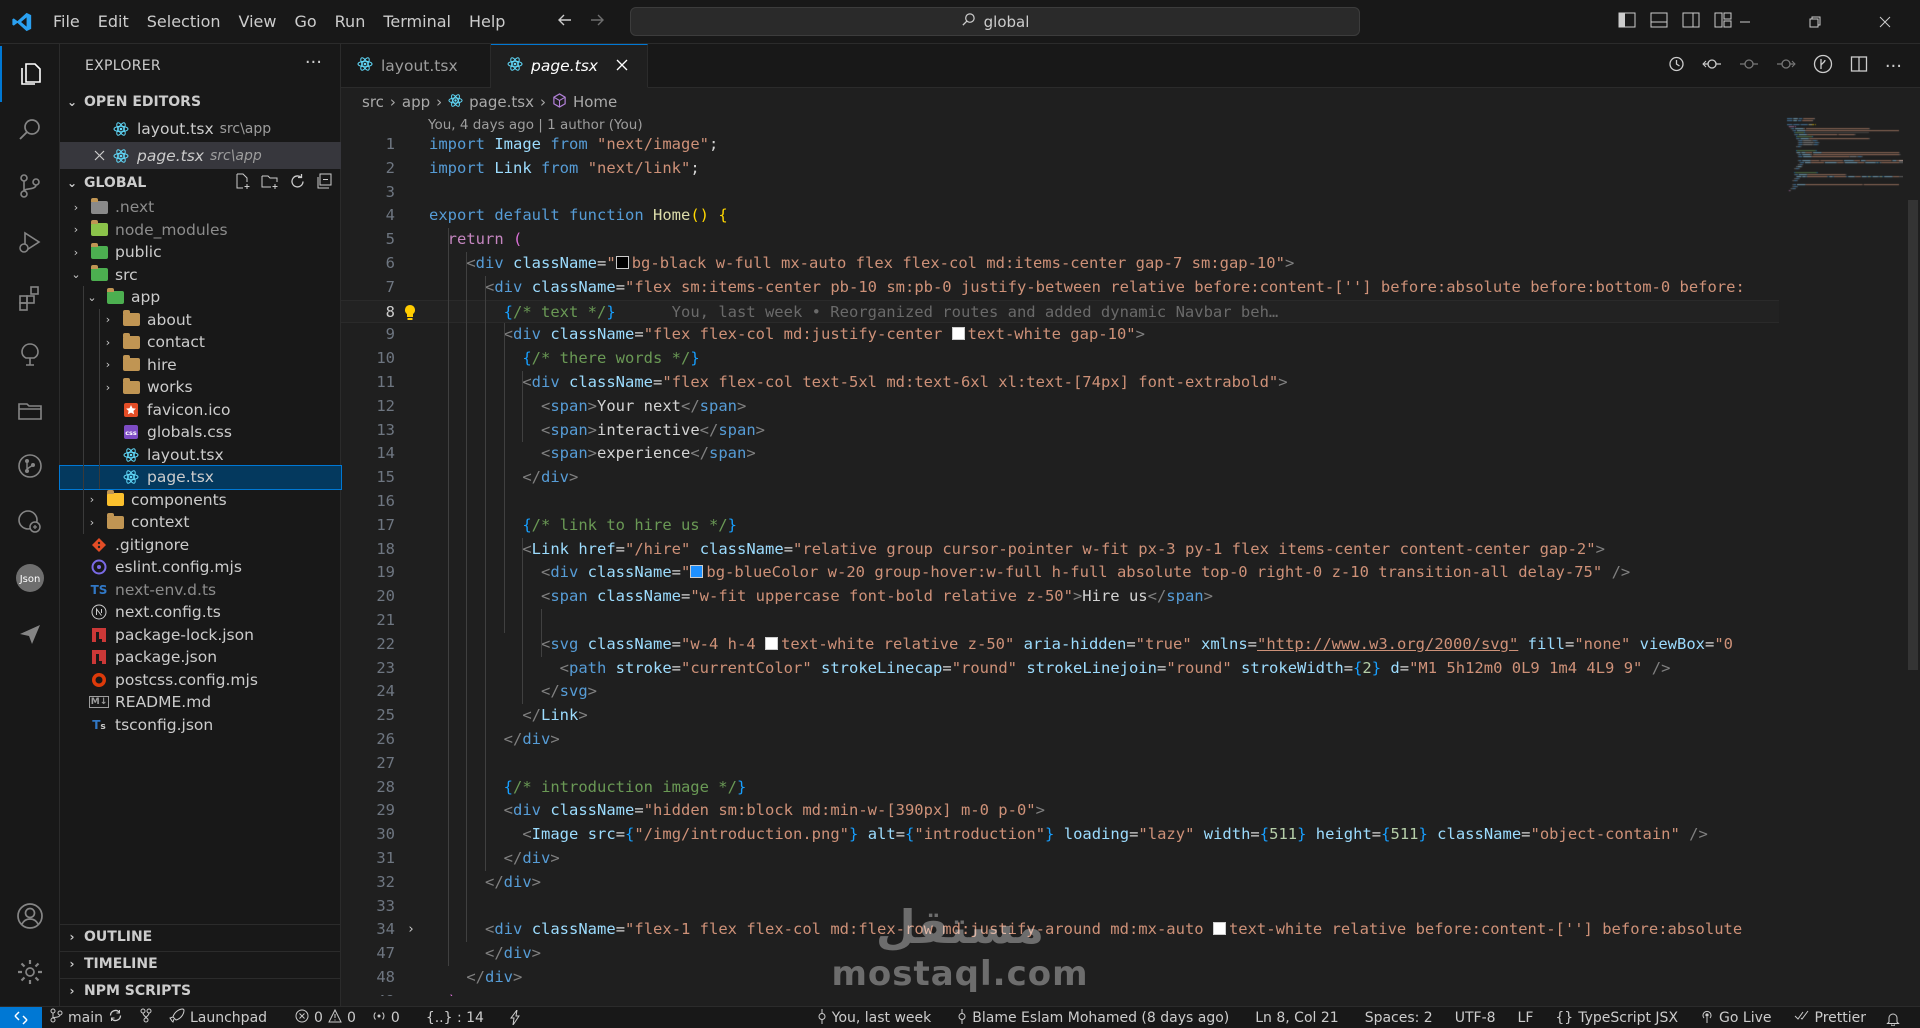 The image size is (1920, 1028). Describe the element at coordinates (325, 1017) in the screenshot. I see `problems-status: 0 0` at that location.